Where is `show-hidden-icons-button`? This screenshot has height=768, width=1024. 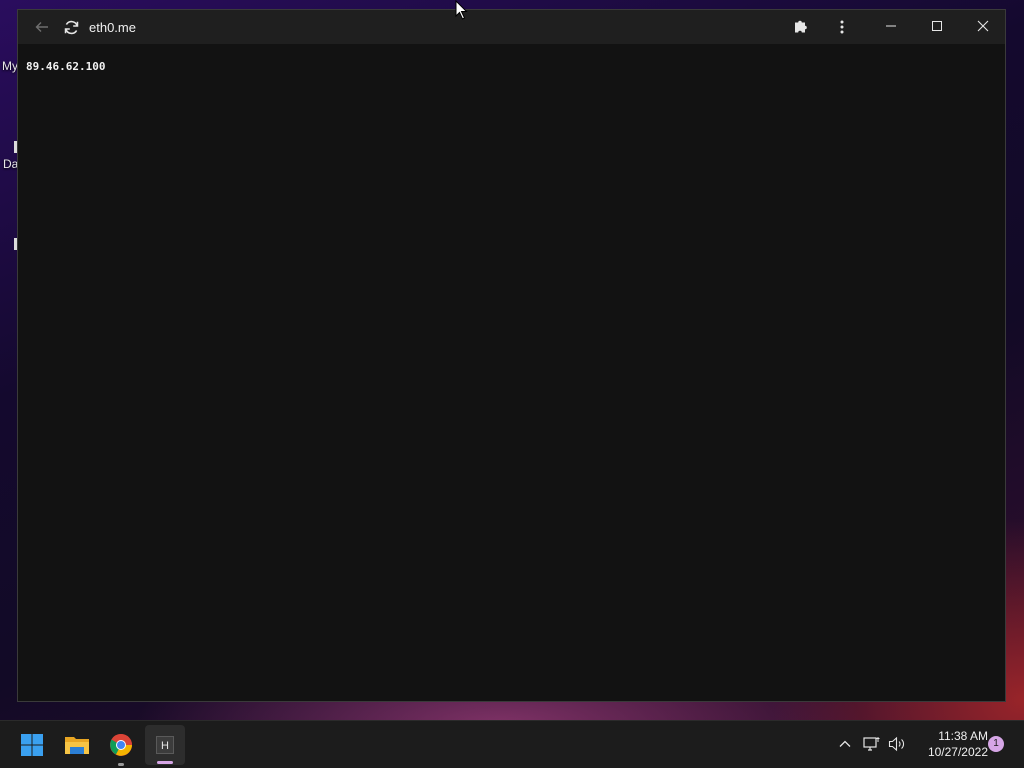 show-hidden-icons-button is located at coordinates (845, 744).